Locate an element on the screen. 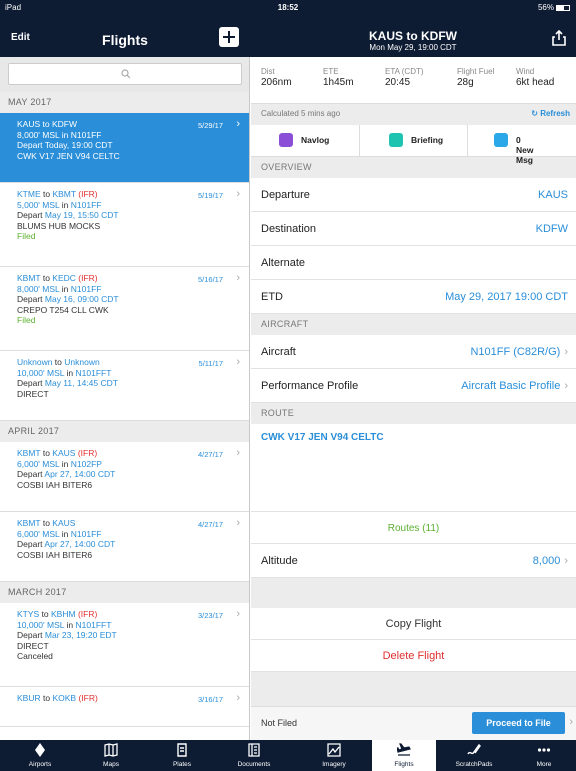 The width and height of the screenshot is (576, 771). altitude-value: 8,000 is located at coordinates (546, 561).